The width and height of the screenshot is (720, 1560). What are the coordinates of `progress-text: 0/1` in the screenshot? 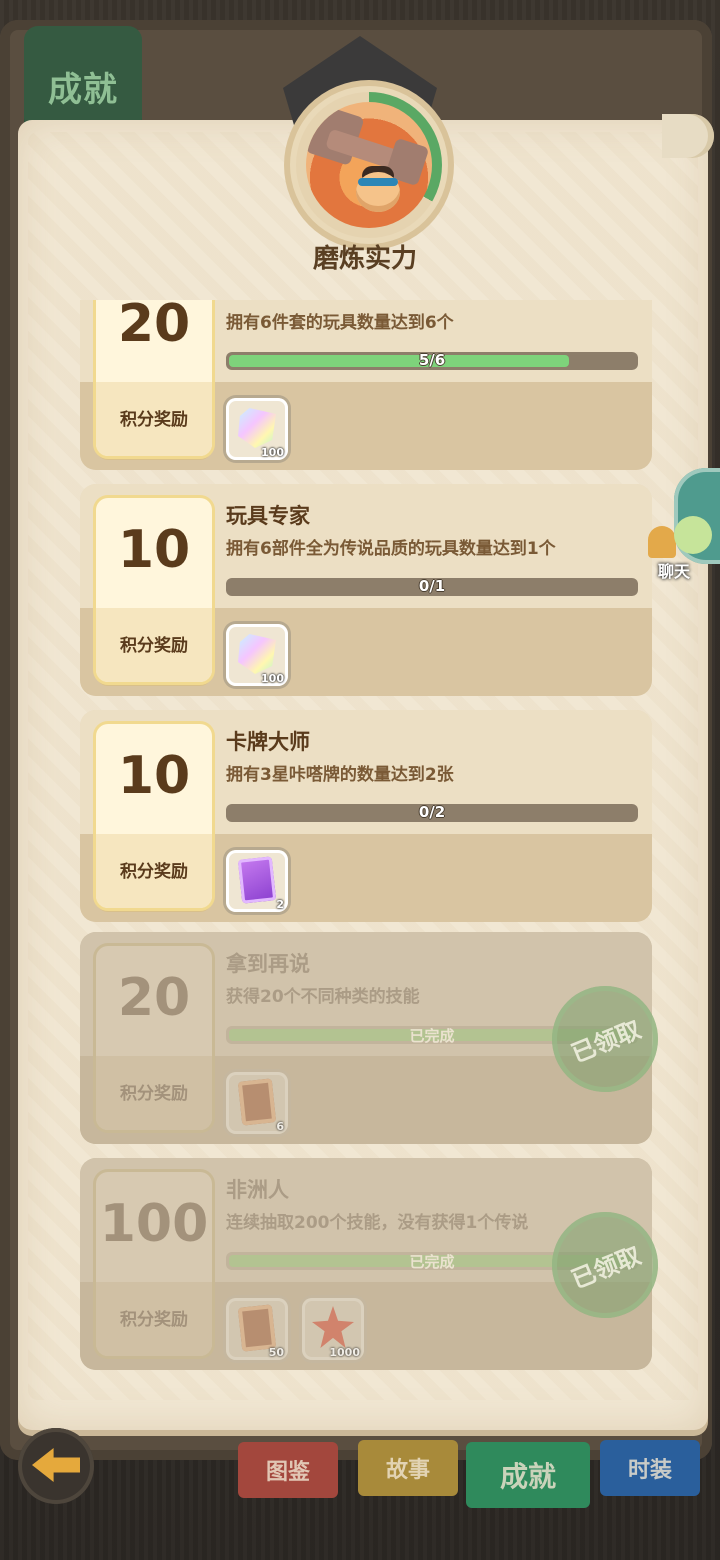 It's located at (432, 586).